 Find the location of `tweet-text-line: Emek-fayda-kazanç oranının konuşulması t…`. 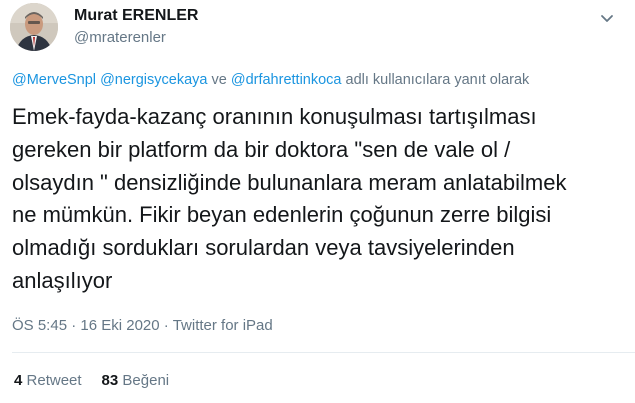

tweet-text-line: Emek-fayda-kazanç oranının konuşulması t… is located at coordinates (274, 116).